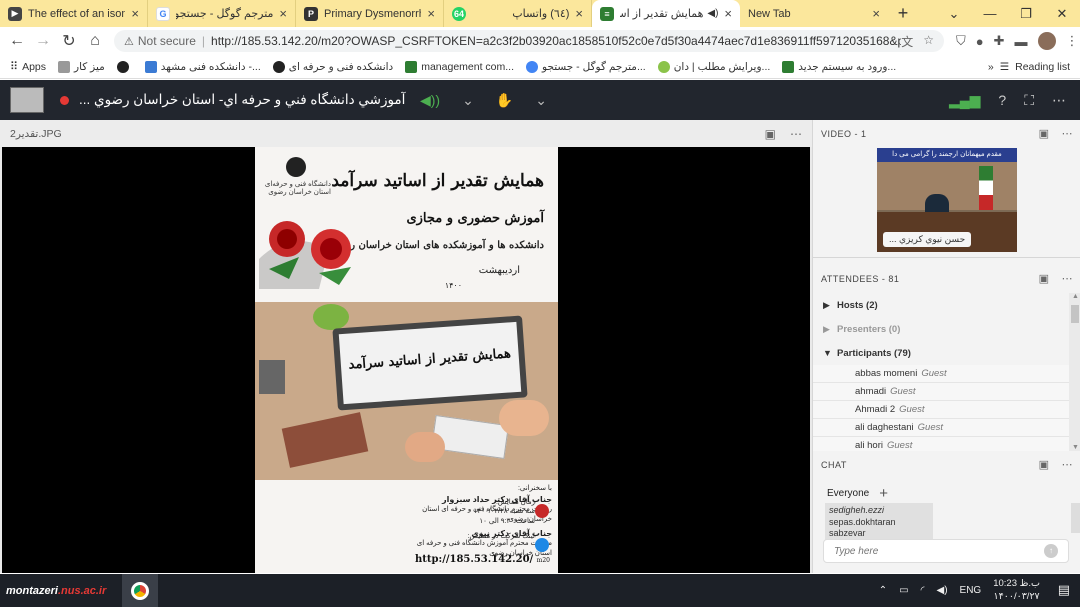  Describe the element at coordinates (222, 13) in the screenshot. I see `browser-tab: G مترجم گوگل - جستجوی ×` at that location.